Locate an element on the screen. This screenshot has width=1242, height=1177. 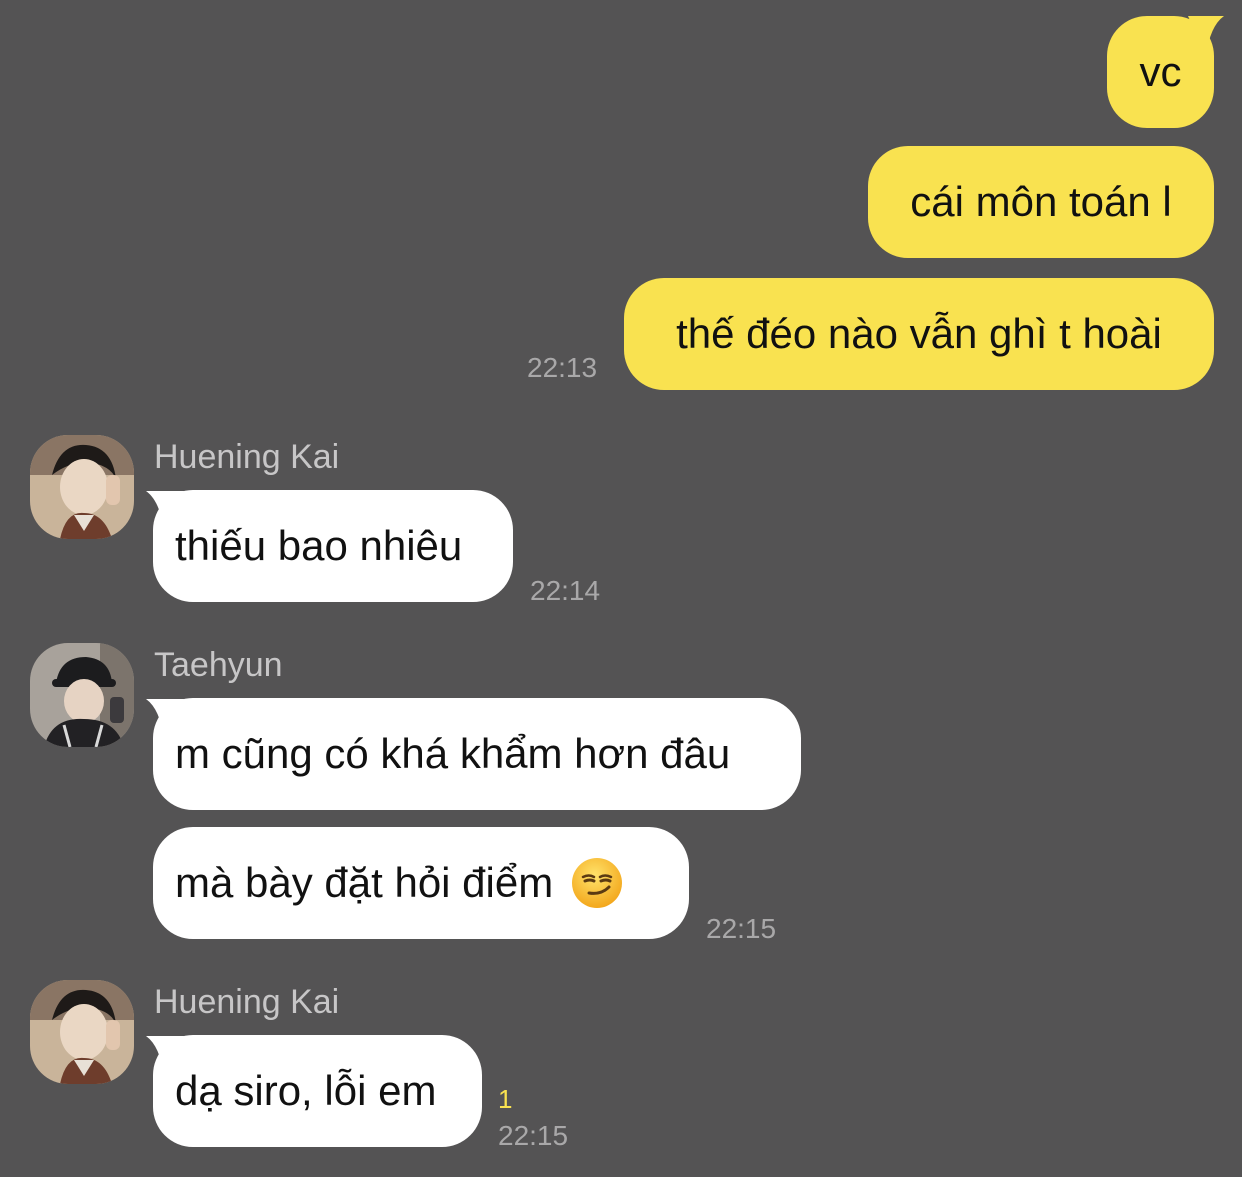
smirking-face-emoji-icon is located at coordinates (596, 883).